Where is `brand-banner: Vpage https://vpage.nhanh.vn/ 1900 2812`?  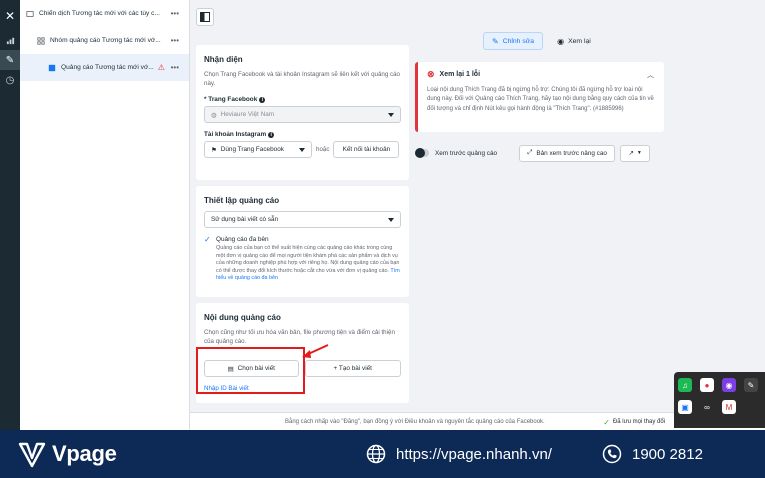 brand-banner: Vpage https://vpage.nhanh.vn/ 1900 2812 is located at coordinates (382, 454).